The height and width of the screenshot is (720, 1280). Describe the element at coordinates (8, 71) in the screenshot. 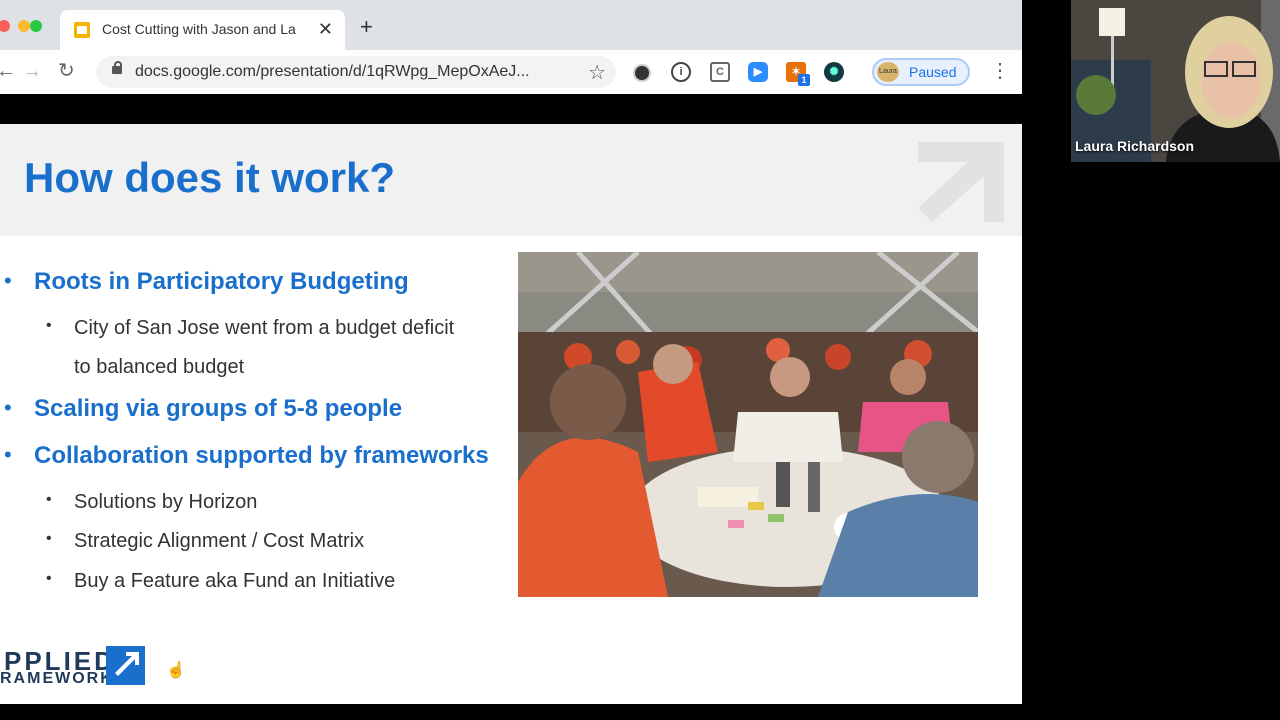

I see `back-arrow-icon: ←` at that location.